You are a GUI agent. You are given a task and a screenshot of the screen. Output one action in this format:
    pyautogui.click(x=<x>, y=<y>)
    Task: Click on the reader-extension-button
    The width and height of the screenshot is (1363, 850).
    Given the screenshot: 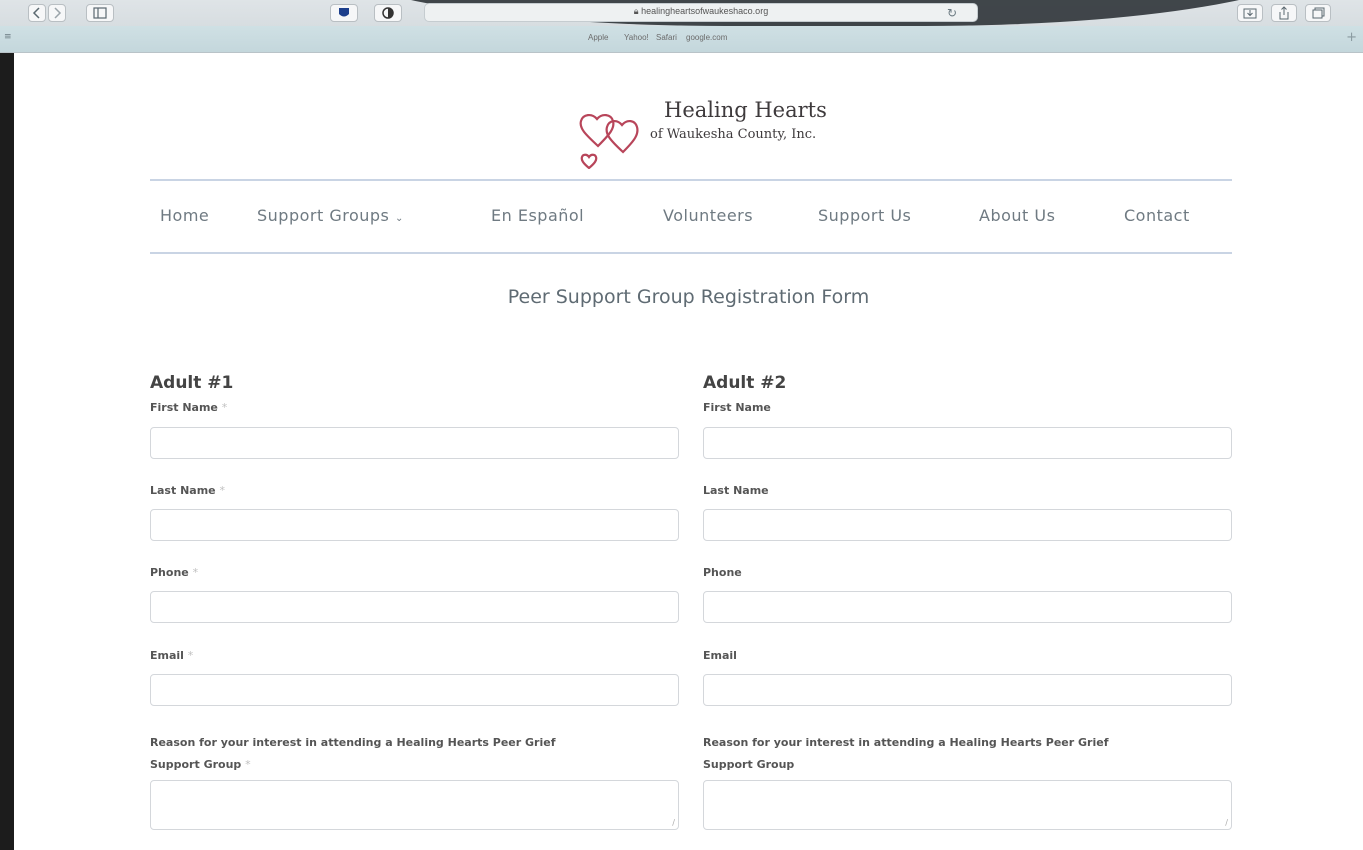 What is the action you would take?
    pyautogui.click(x=388, y=13)
    